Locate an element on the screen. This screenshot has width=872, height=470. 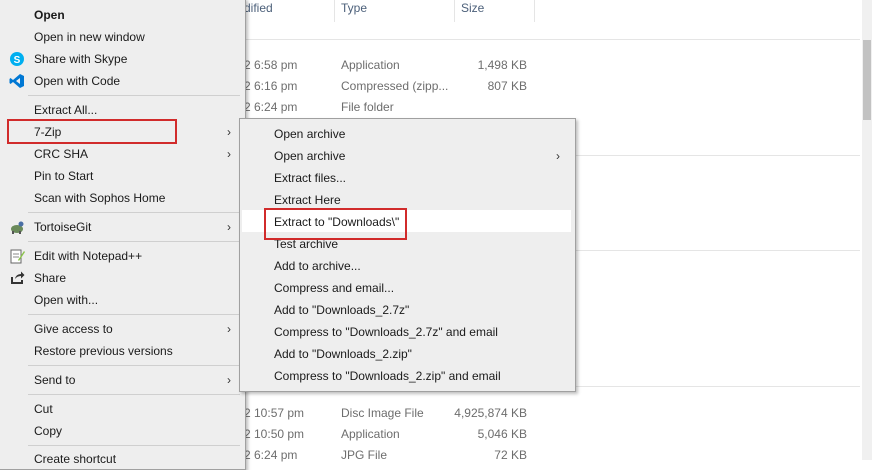
menu-item-restore-versions: Restore previous versions is located at coordinates (122, 351).